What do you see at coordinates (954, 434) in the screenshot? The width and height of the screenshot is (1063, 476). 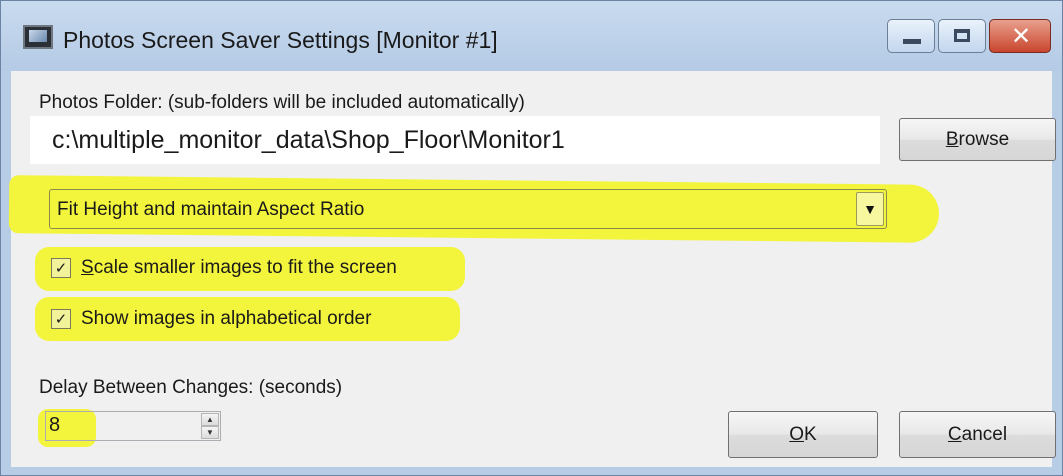 I see `cancel-mnemonic: C` at bounding box center [954, 434].